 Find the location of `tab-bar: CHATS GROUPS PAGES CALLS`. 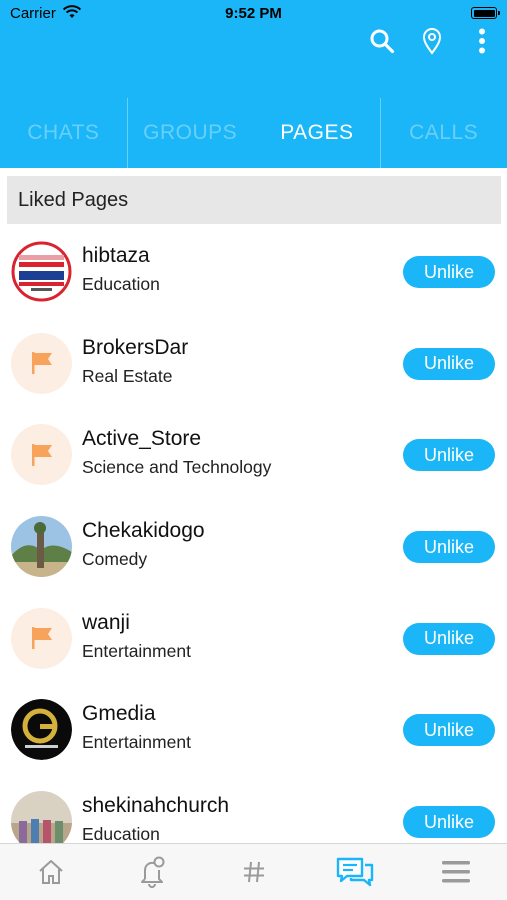

tab-bar: CHATS GROUPS PAGES CALLS is located at coordinates (253, 133).